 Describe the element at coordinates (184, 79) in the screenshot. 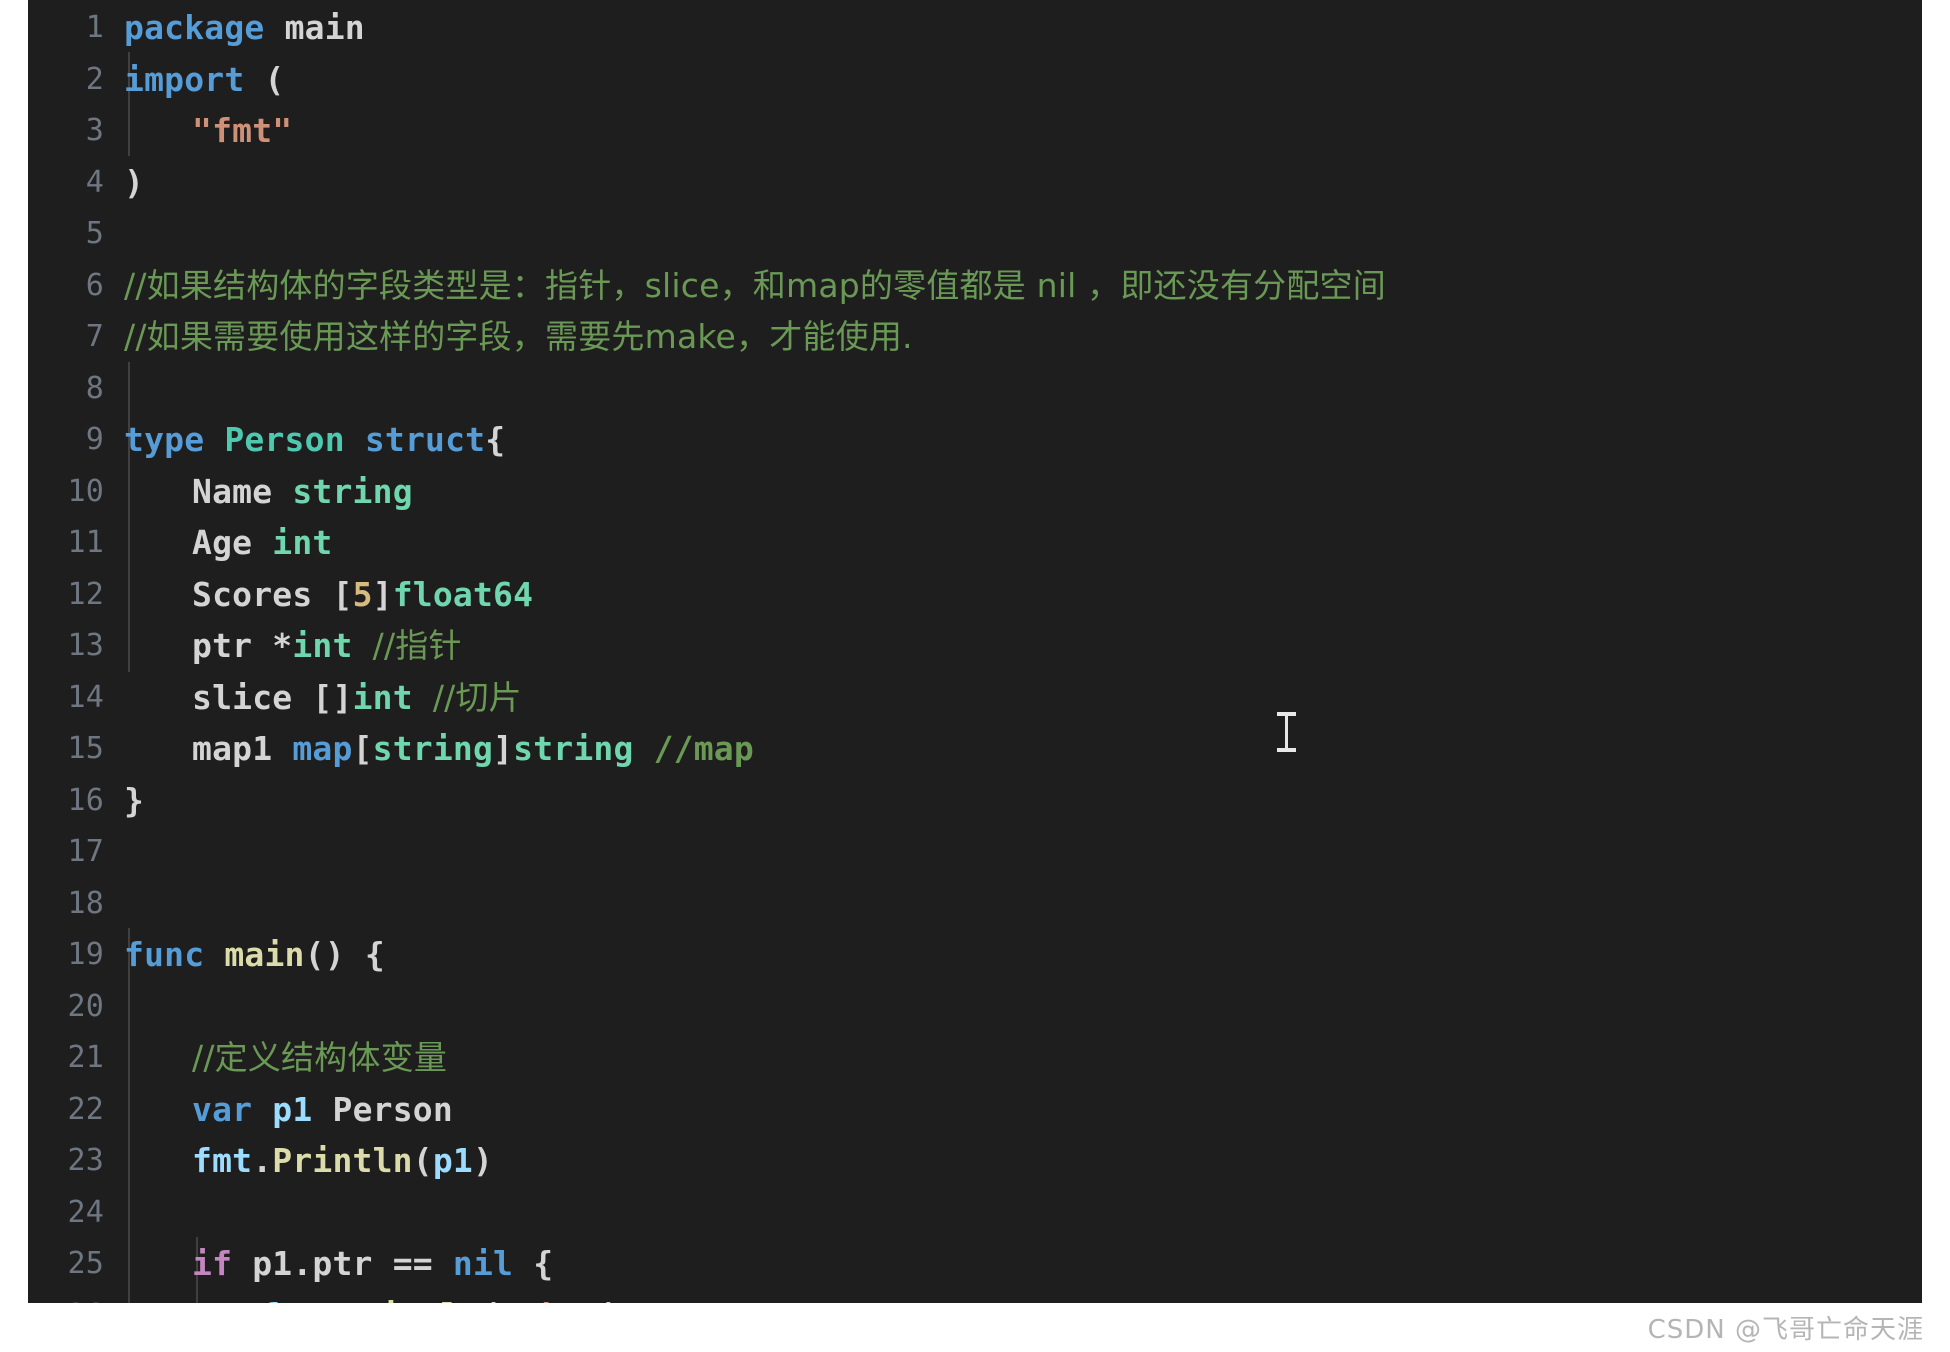

I see `token-keyword: import` at that location.